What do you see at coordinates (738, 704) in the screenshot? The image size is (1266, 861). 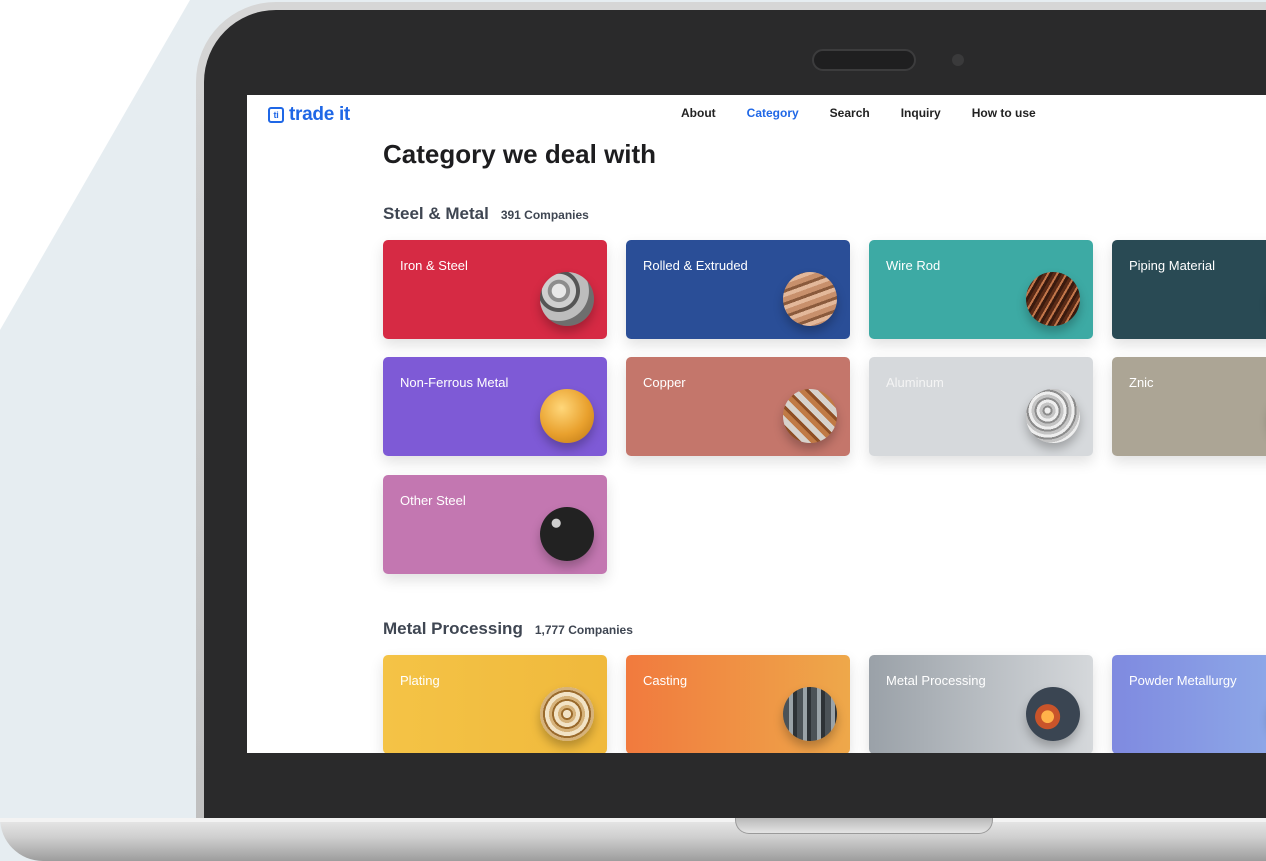 I see `category-card-casting: Casting` at bounding box center [738, 704].